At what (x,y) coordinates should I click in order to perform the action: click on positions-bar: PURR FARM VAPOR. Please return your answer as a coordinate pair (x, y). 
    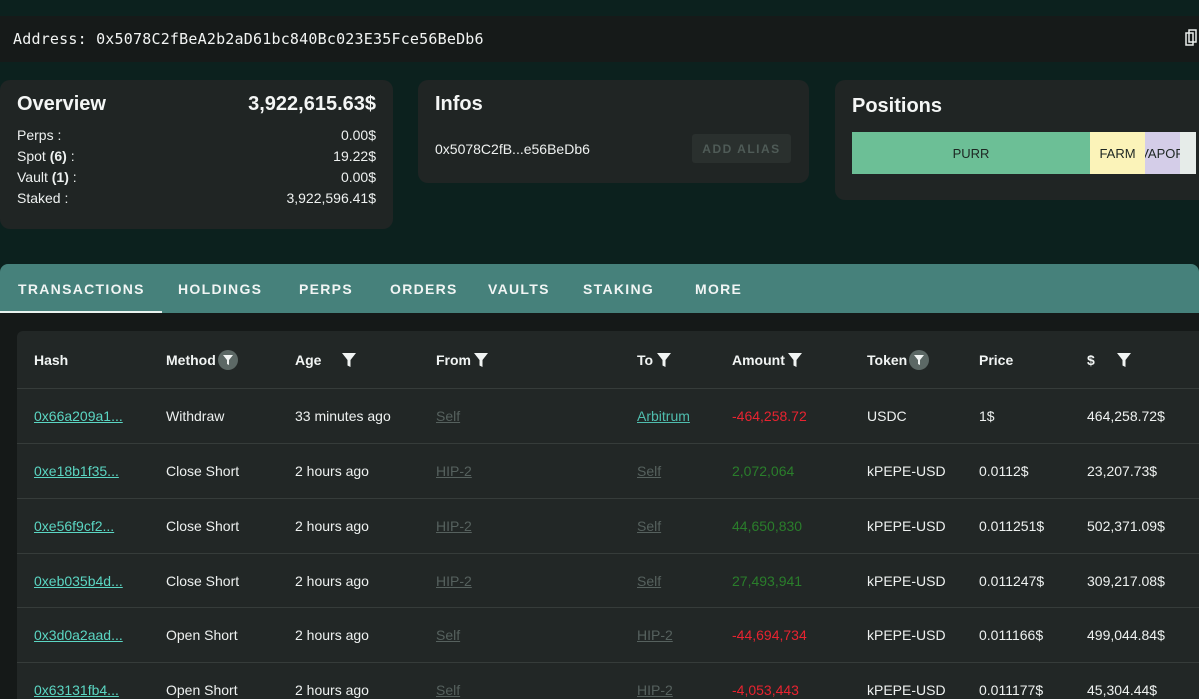
    Looking at the image, I should click on (1025, 153).